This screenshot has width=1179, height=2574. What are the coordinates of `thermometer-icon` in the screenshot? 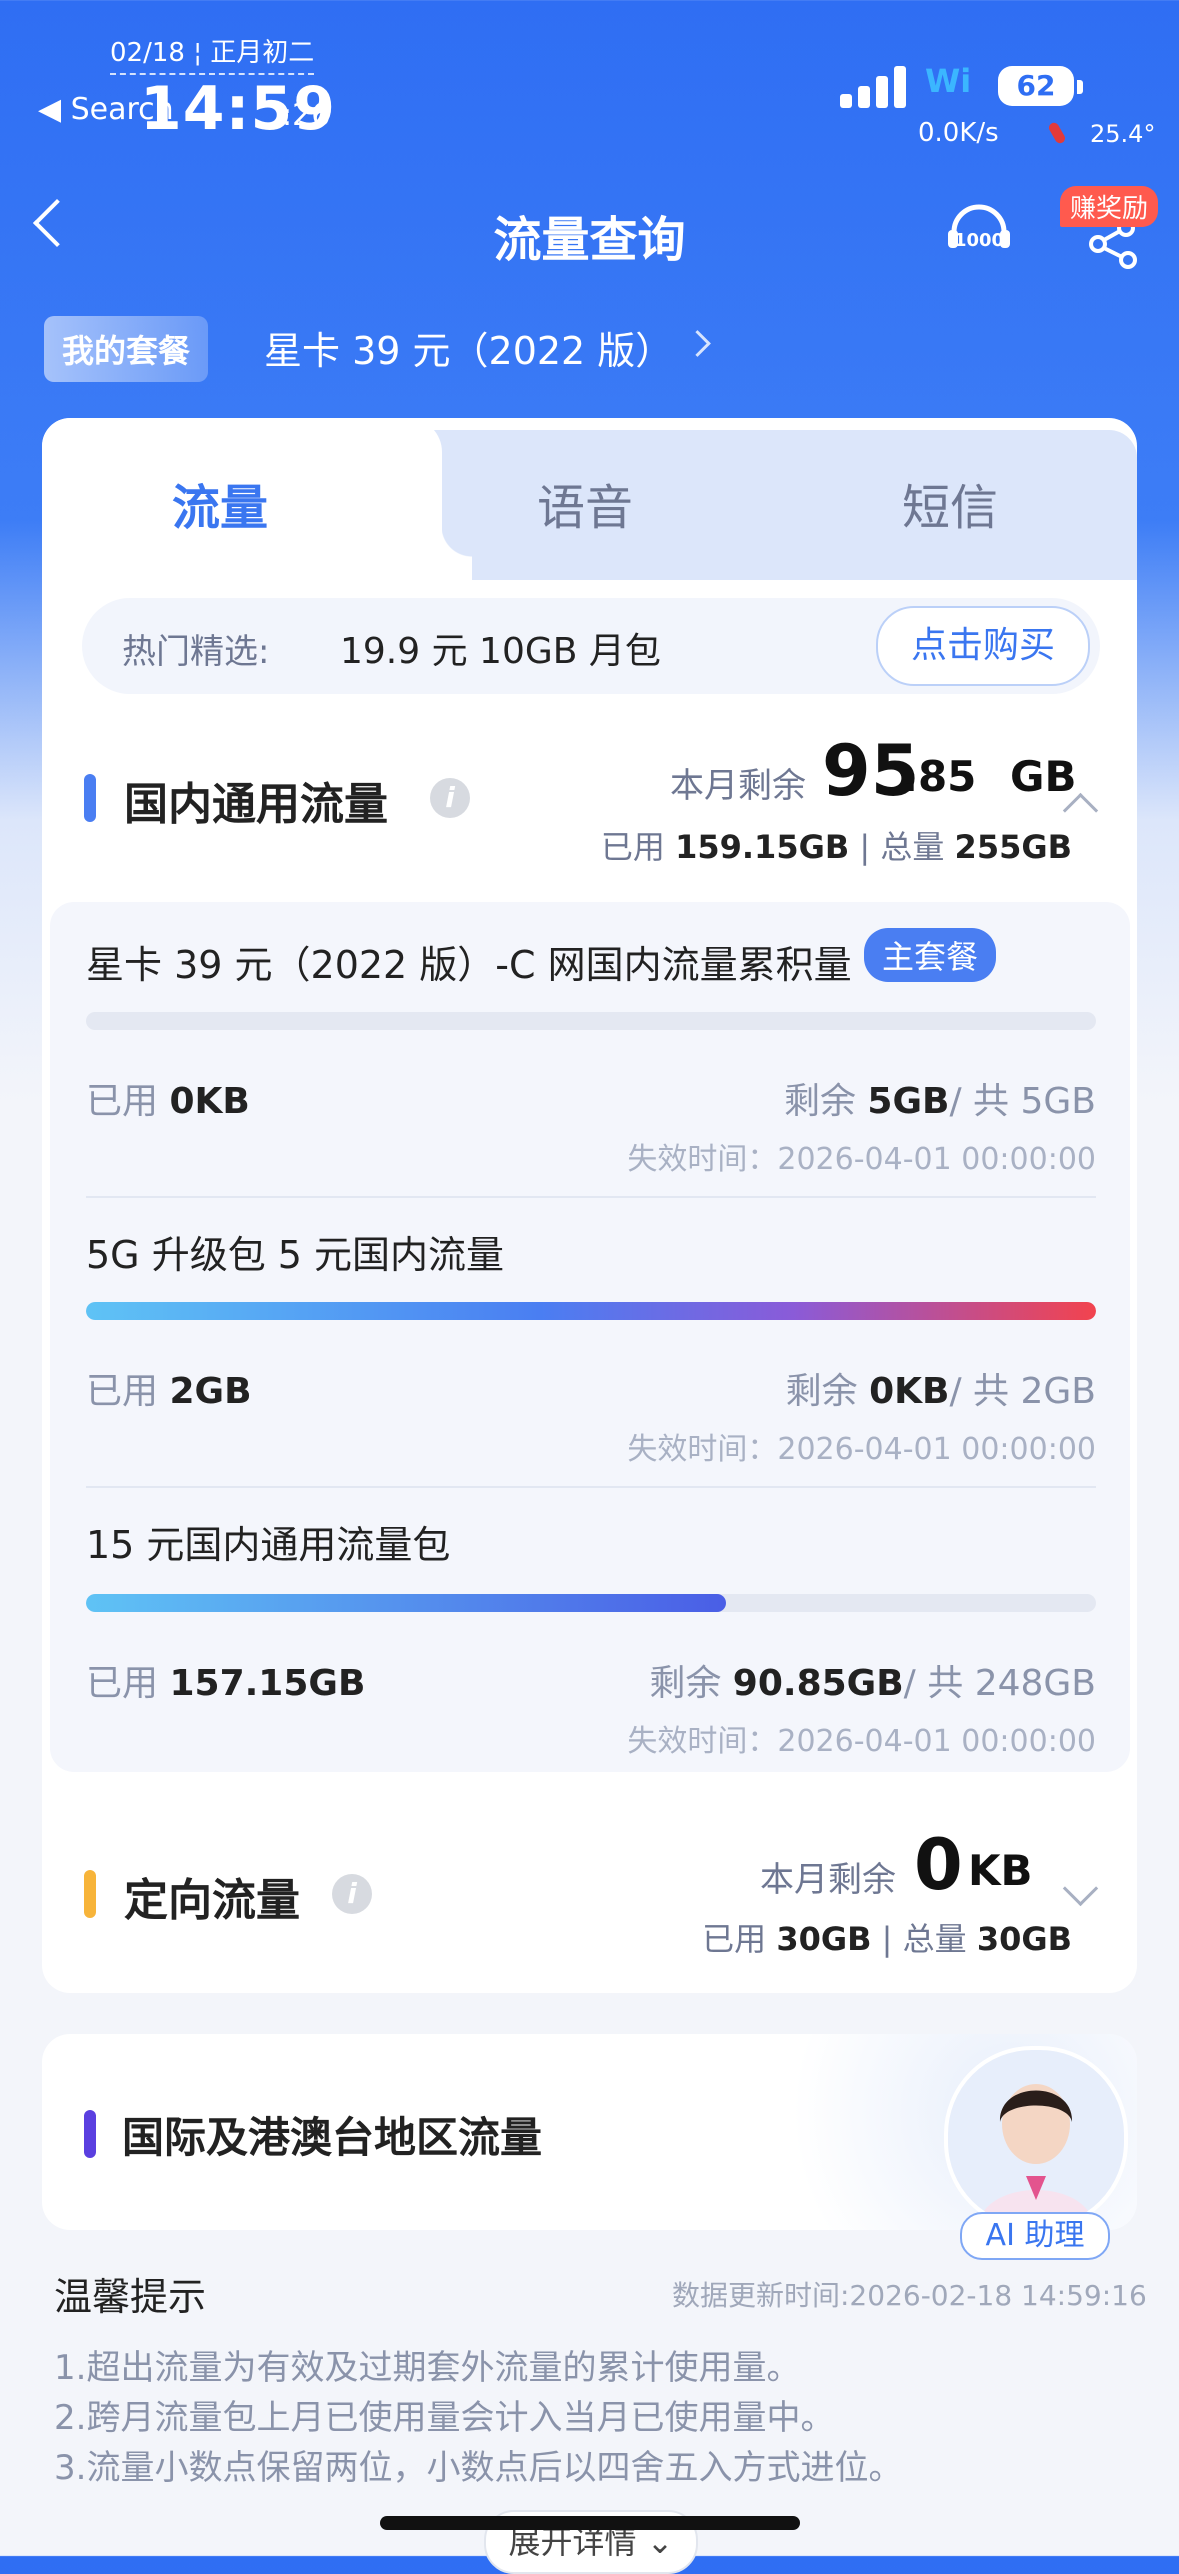 It's located at (1057, 133).